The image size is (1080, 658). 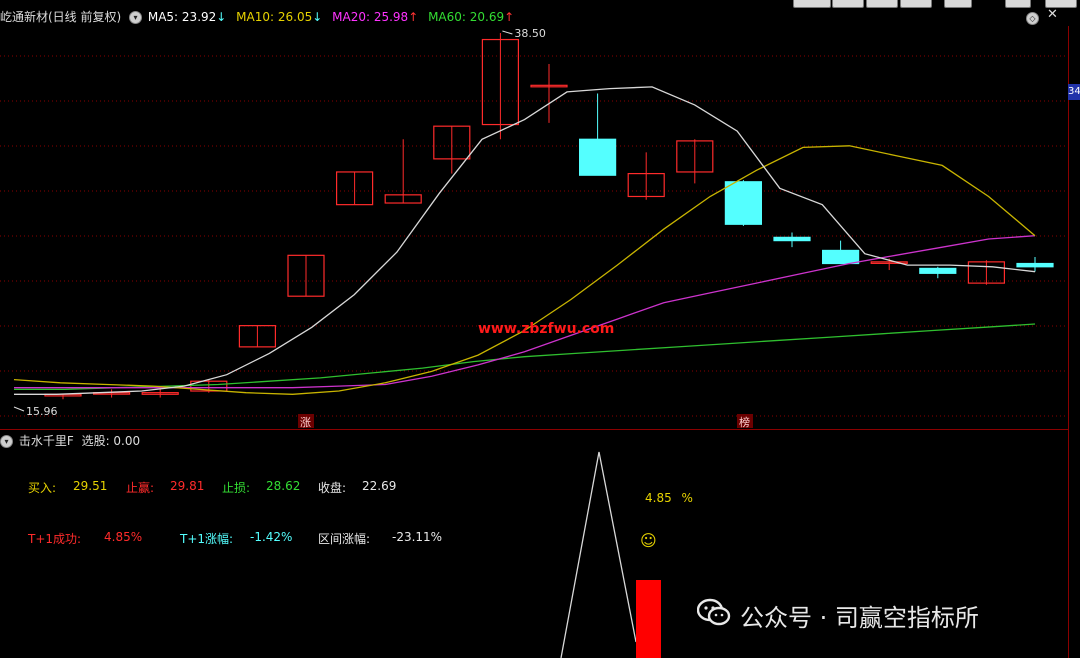 I want to click on stop-value: 28.62, so click(x=283, y=486).